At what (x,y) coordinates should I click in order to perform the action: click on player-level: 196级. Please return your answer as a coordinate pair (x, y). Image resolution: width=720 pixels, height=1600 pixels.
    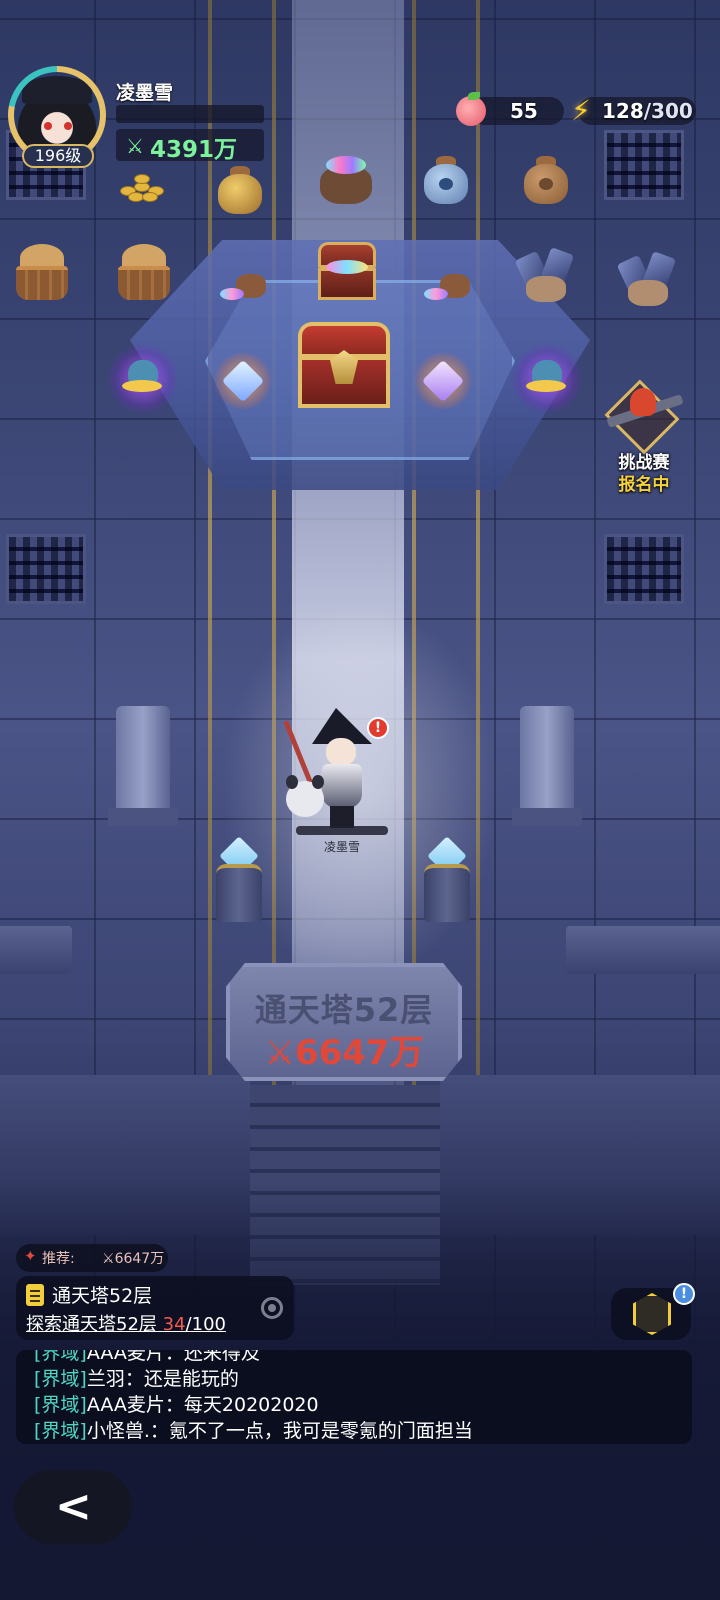
    Looking at the image, I should click on (58, 156).